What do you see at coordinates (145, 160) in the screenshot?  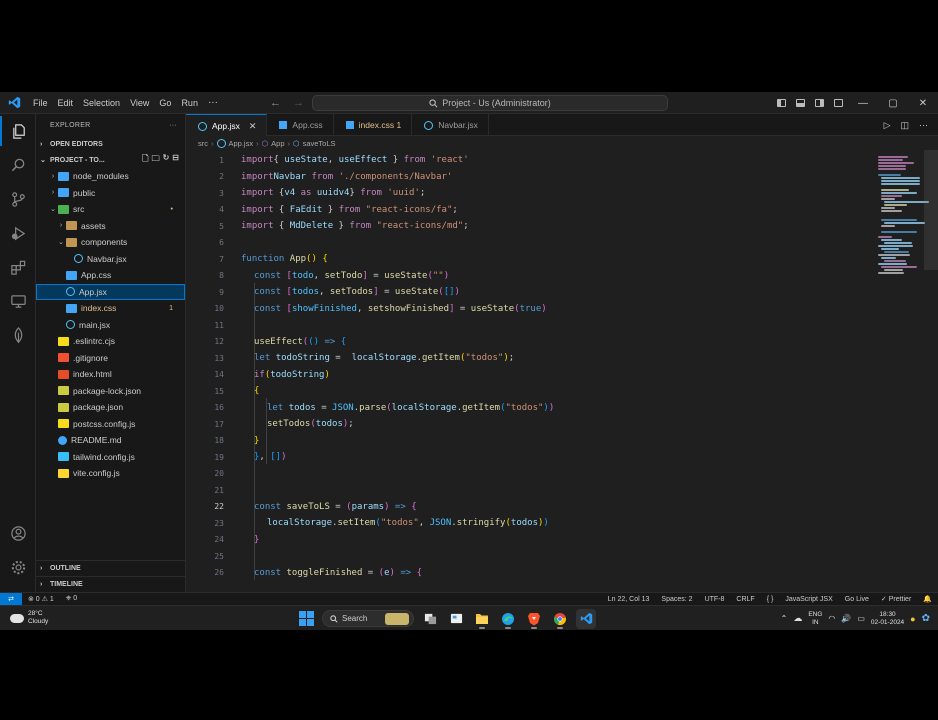 I see `new-file-icon: 🗋` at bounding box center [145, 160].